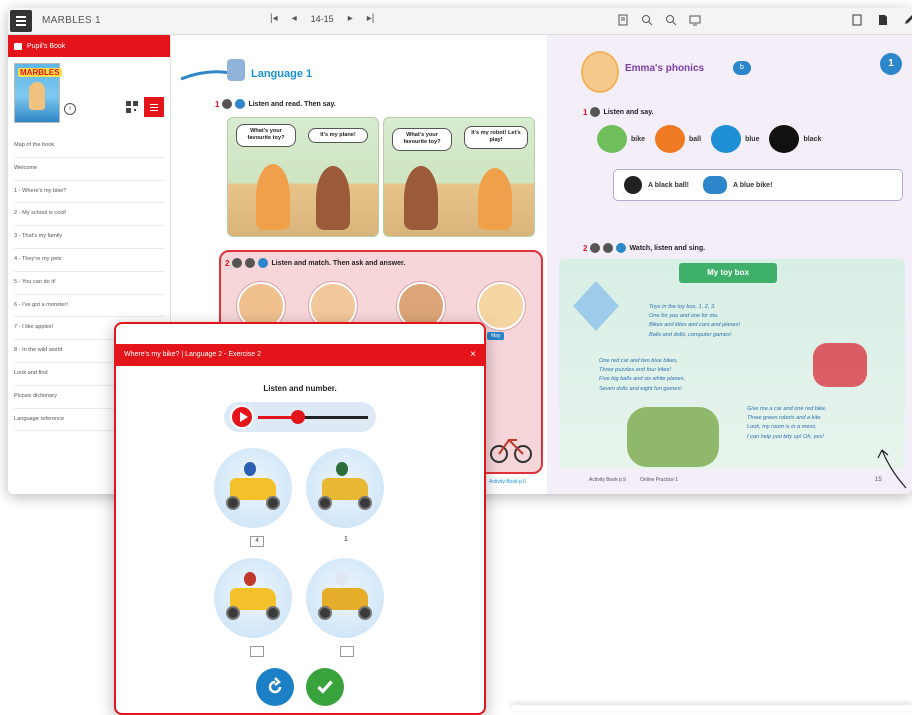 This screenshot has width=912, height=715. Describe the element at coordinates (240, 104) in the screenshot. I see `read-icon` at that location.